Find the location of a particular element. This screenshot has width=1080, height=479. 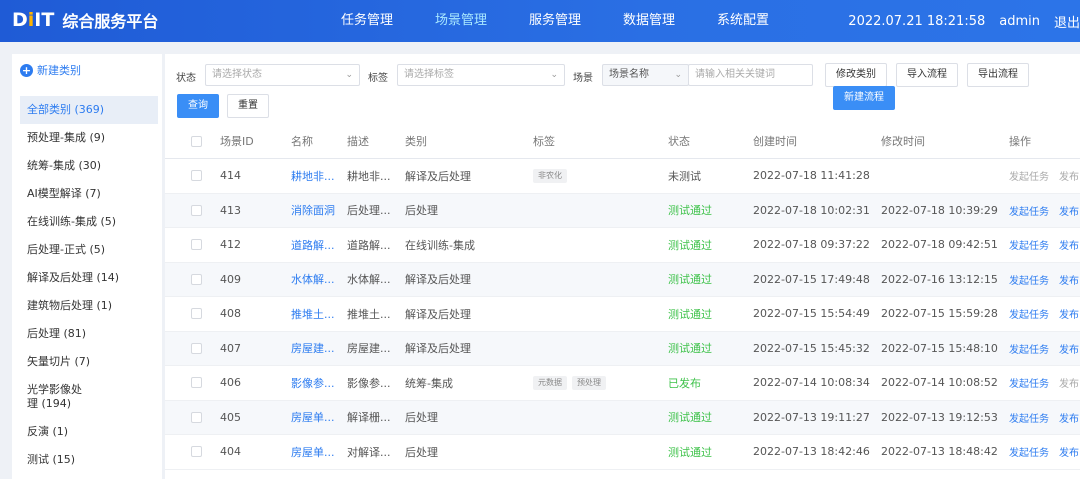

category-item: AI模型解译 (7) is located at coordinates (89, 194).